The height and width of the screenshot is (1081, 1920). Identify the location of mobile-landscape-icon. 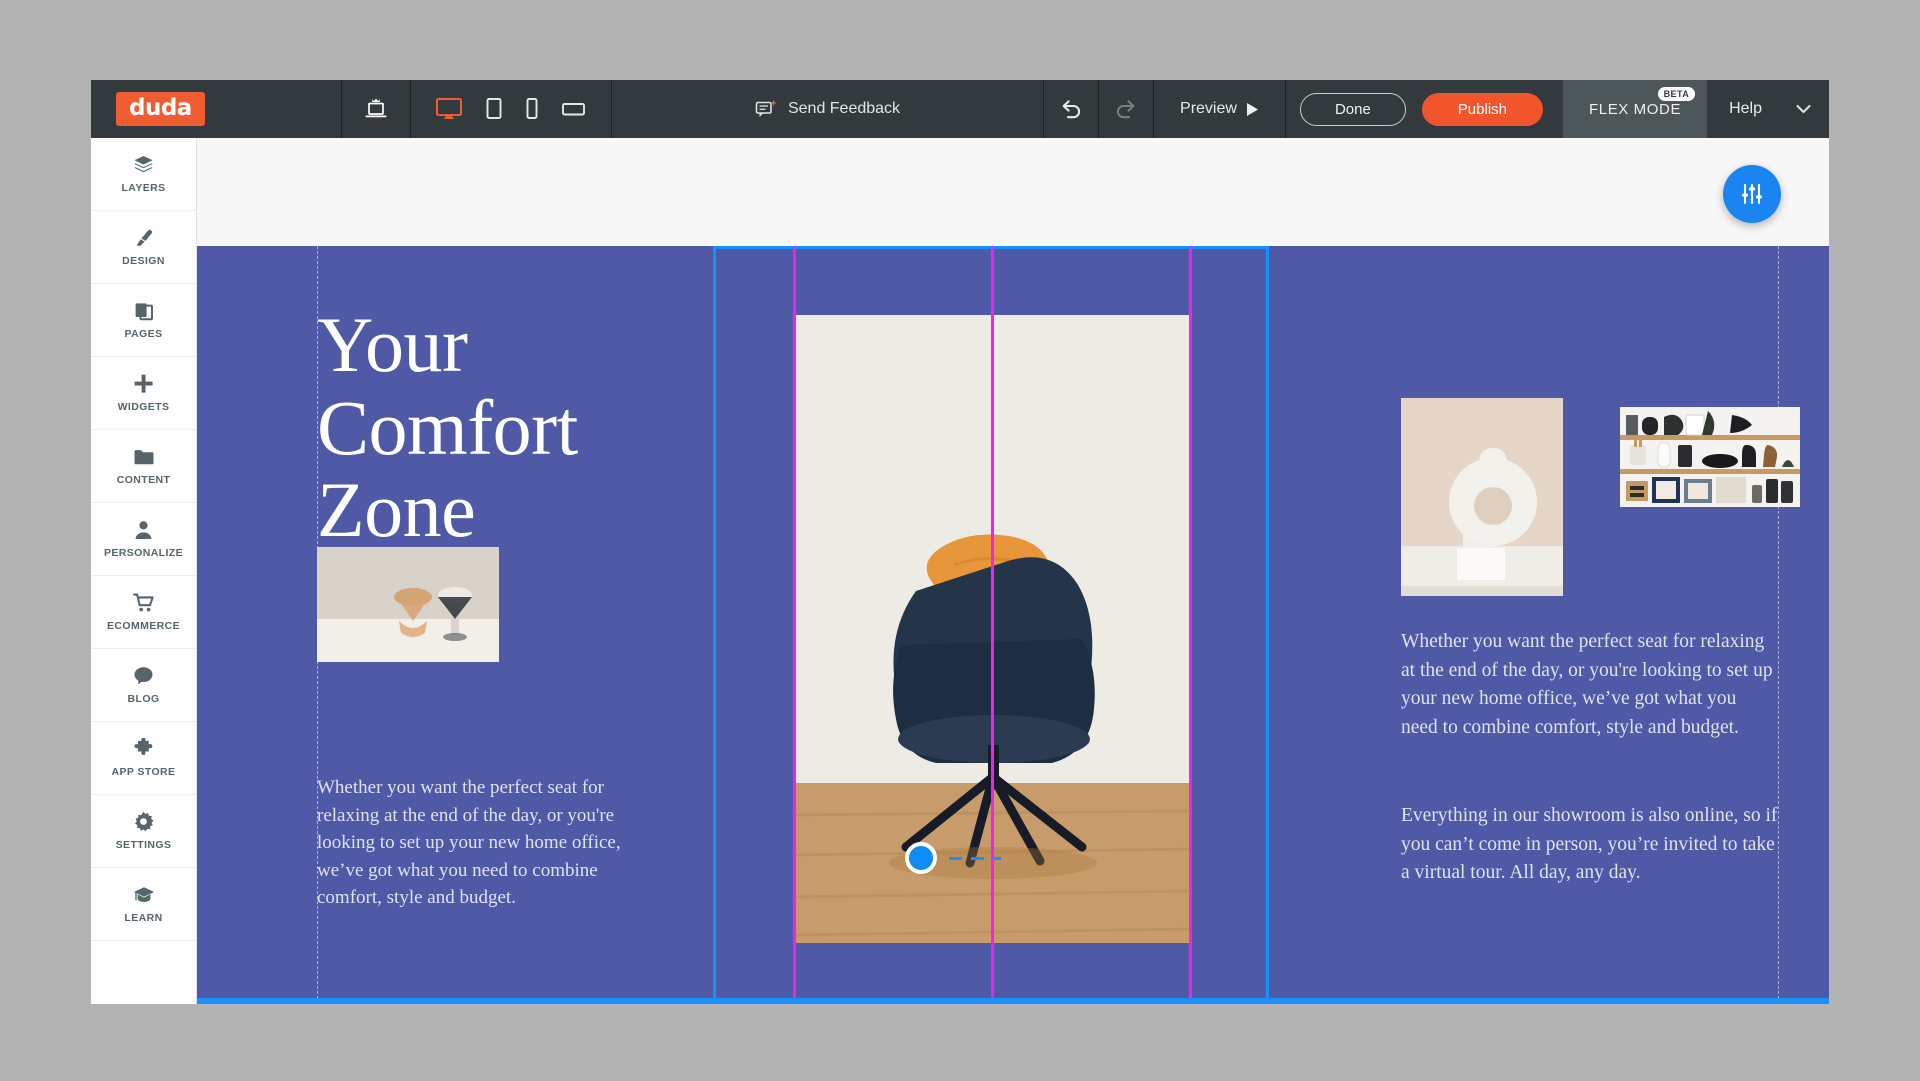
(574, 109).